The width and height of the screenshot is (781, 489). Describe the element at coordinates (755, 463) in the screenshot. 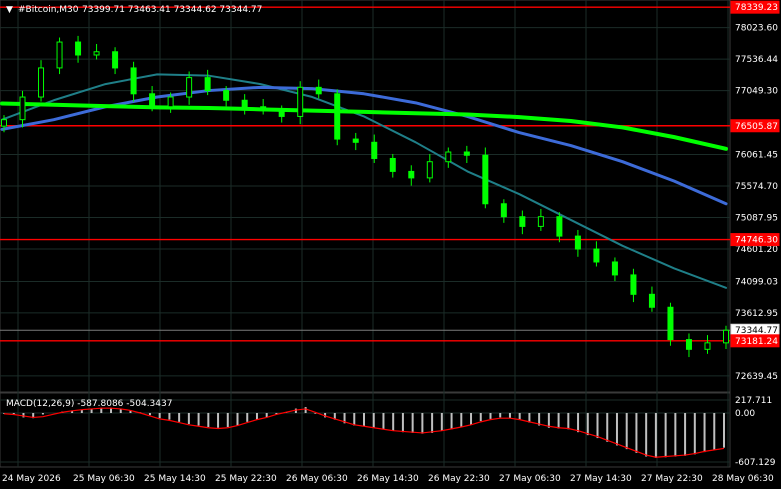

I see `macd-axis-label: -607.129` at that location.